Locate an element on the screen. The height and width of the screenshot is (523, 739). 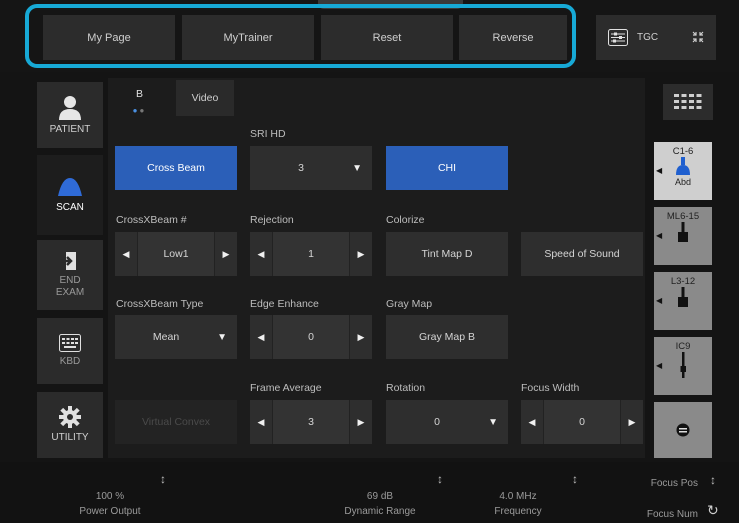
sidebar-item-utility: UTILITY is located at coordinates (70, 425).